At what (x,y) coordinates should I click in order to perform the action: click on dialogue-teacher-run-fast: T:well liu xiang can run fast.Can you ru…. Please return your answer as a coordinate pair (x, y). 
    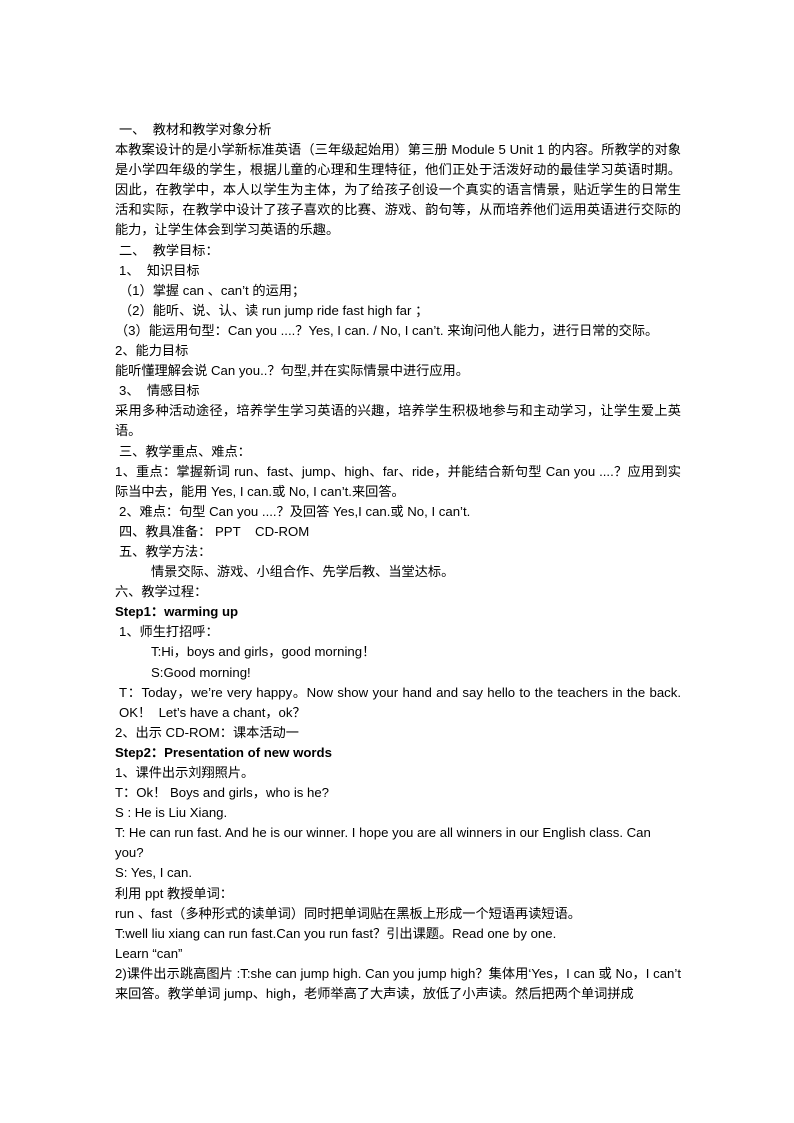
    Looking at the image, I should click on (336, 933).